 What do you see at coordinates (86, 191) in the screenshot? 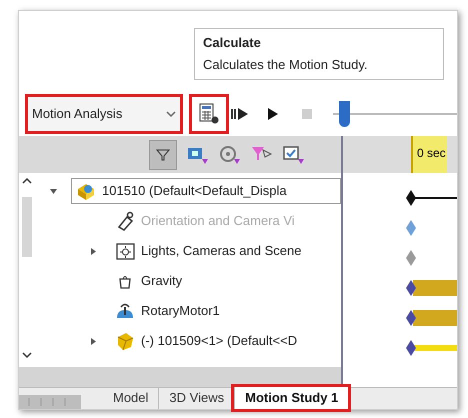
I see `assembly-icon` at bounding box center [86, 191].